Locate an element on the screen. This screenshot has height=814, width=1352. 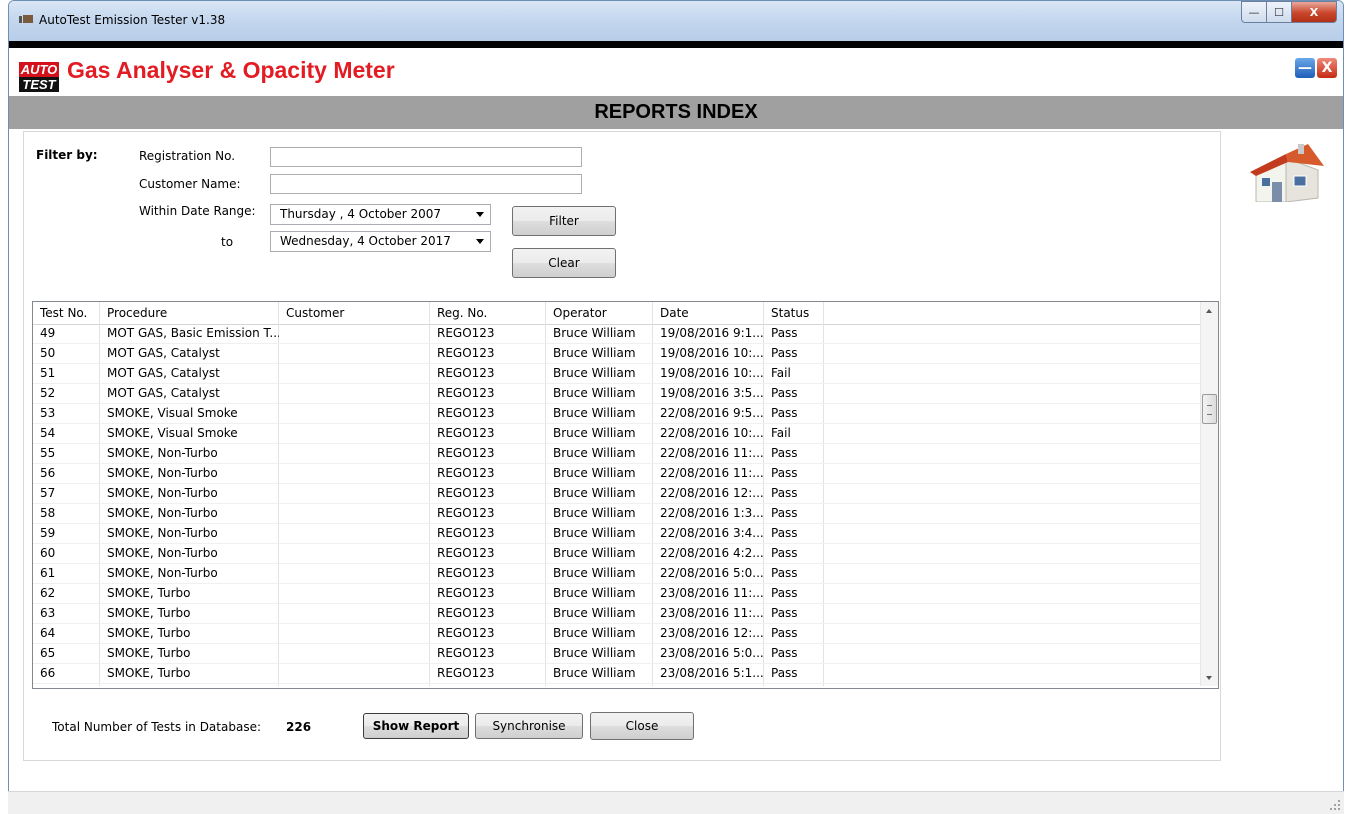
header-divider is located at coordinates (676, 44).